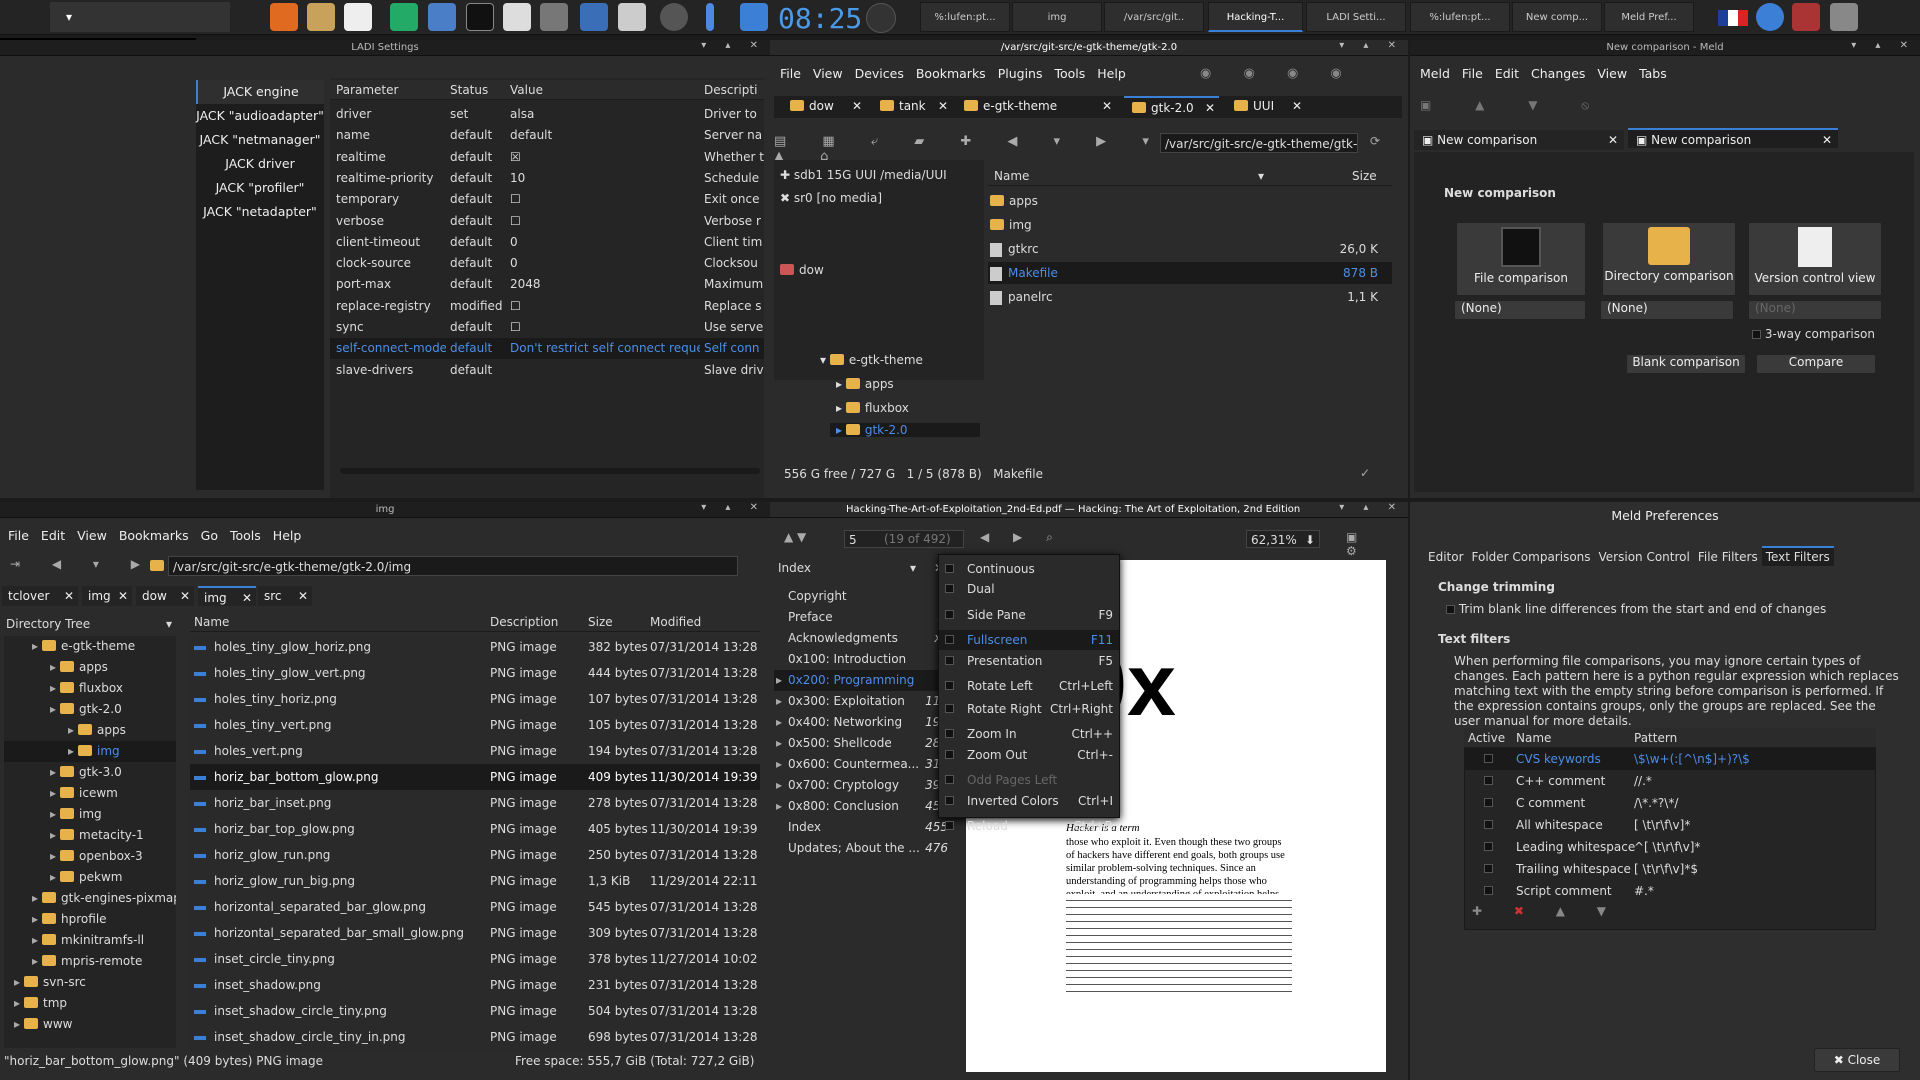 Image resolution: width=1920 pixels, height=1080 pixels. What do you see at coordinates (1507, 74) in the screenshot?
I see `menu-item: Edit` at bounding box center [1507, 74].